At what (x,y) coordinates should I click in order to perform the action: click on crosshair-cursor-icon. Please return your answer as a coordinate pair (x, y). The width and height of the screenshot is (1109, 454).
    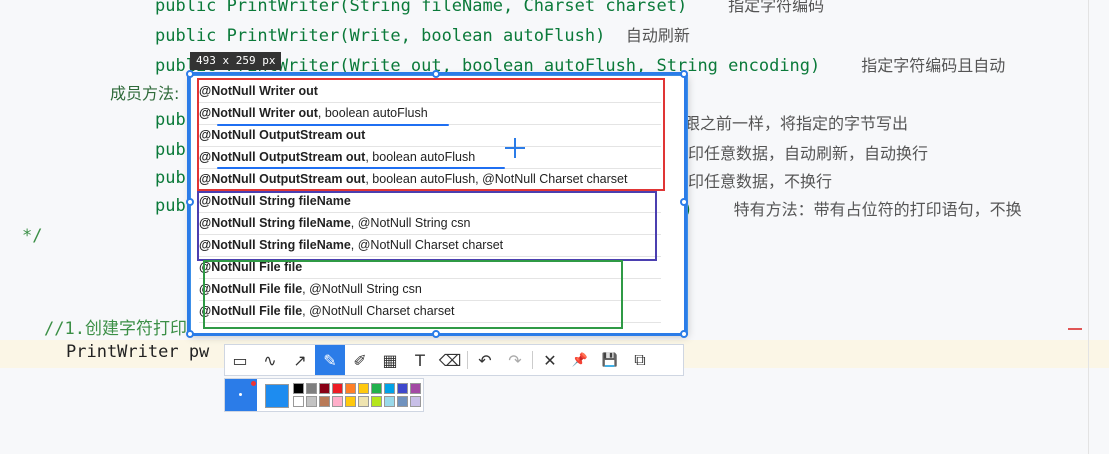
    Looking at the image, I should click on (515, 148).